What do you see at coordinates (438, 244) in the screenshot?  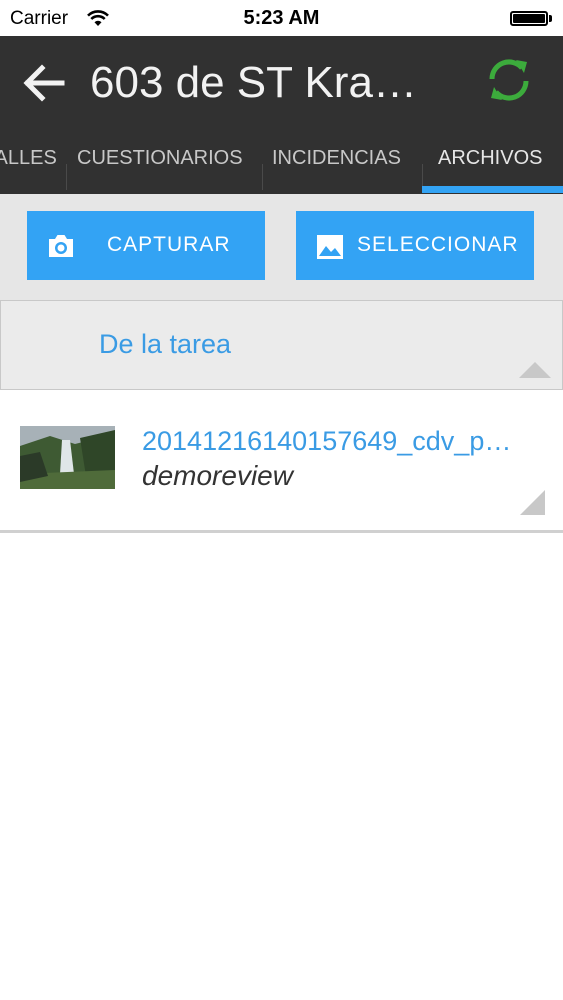 I see `select-button-label: SELECCIONAR` at bounding box center [438, 244].